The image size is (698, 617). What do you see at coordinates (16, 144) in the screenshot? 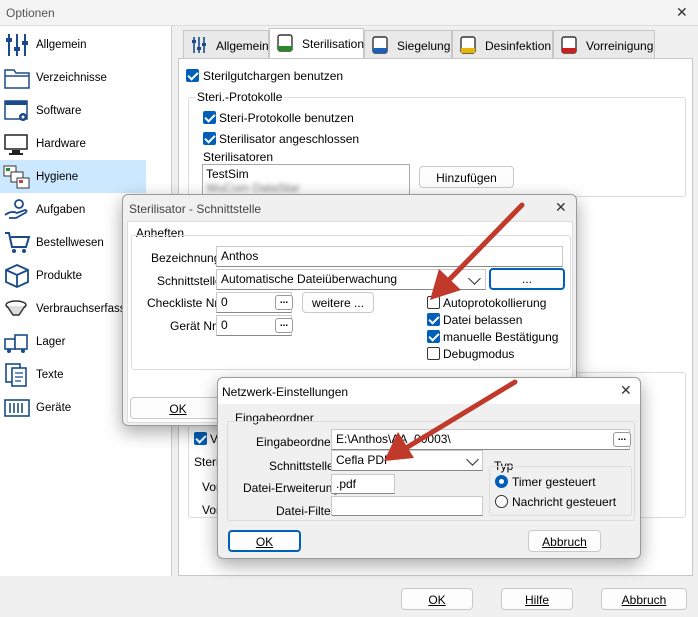
I see `monitor-icon` at bounding box center [16, 144].